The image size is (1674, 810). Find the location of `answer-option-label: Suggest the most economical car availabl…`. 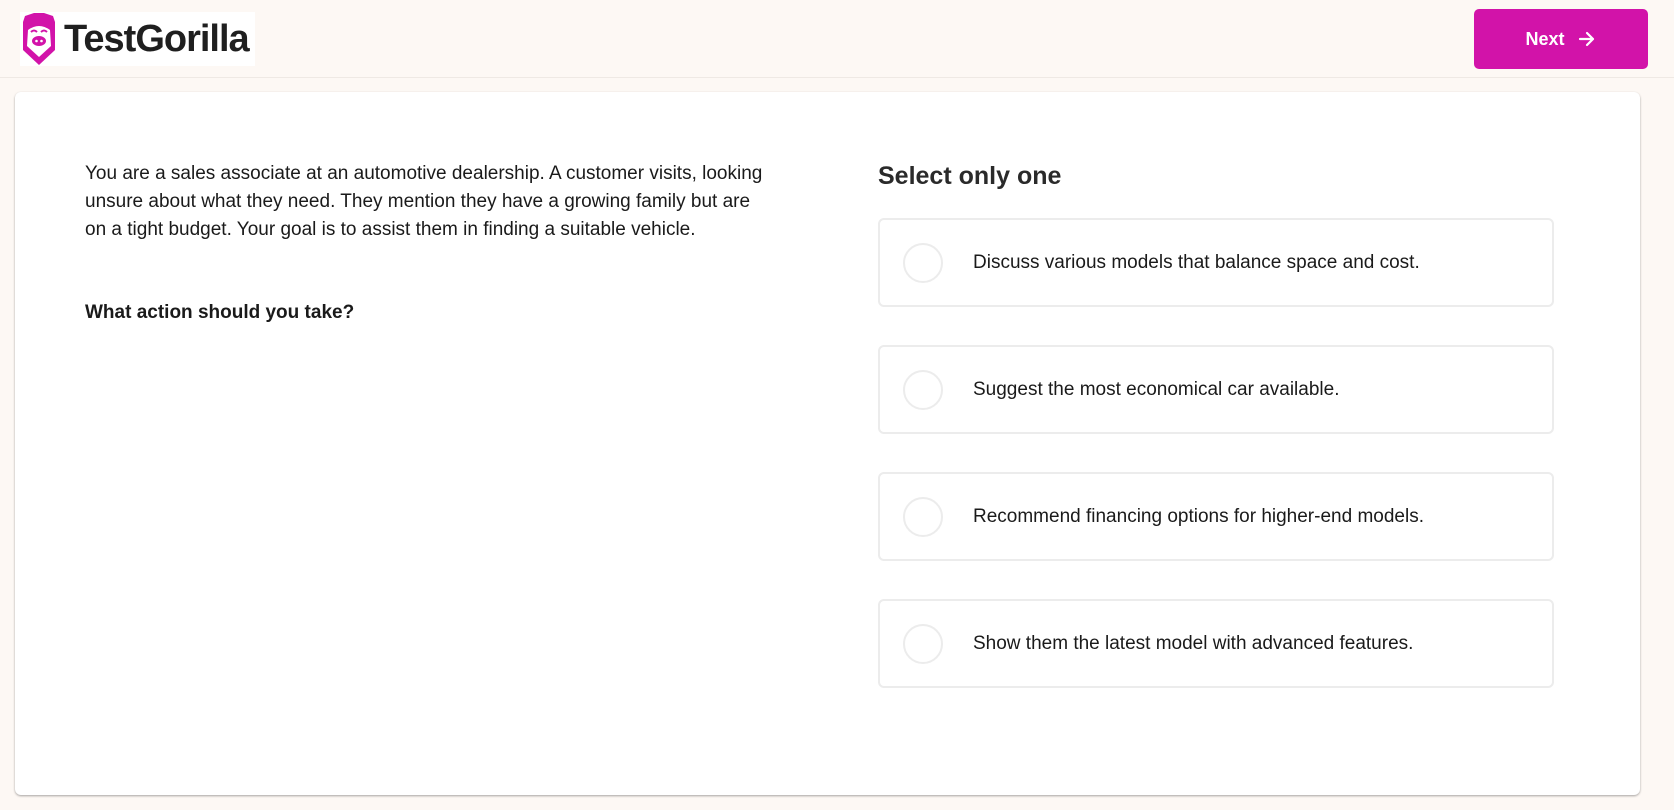

answer-option-label: Suggest the most economical car availabl… is located at coordinates (1156, 389).